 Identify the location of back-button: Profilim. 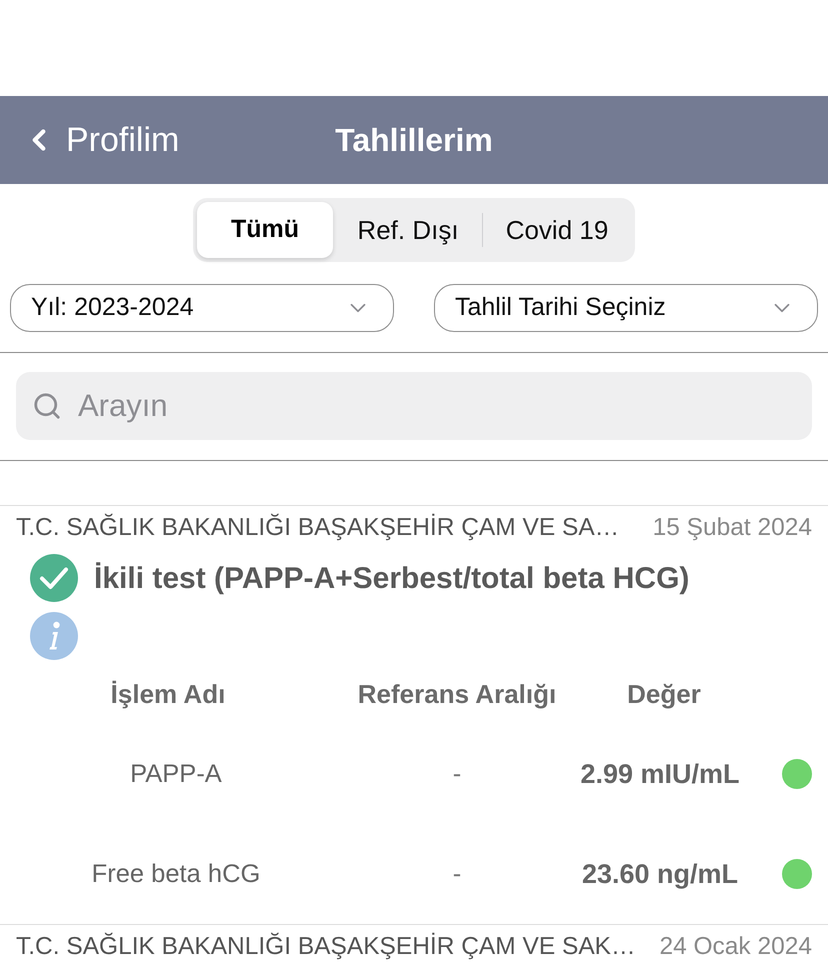
(101, 140).